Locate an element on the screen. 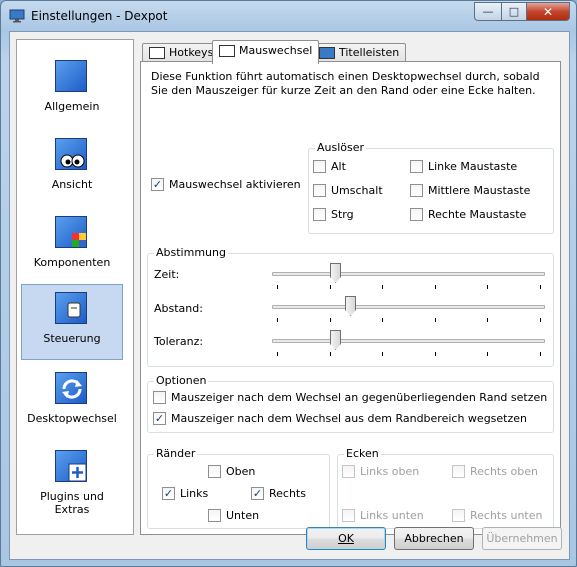  trigger-shift-checkbox: Umschalt is located at coordinates (348, 190).